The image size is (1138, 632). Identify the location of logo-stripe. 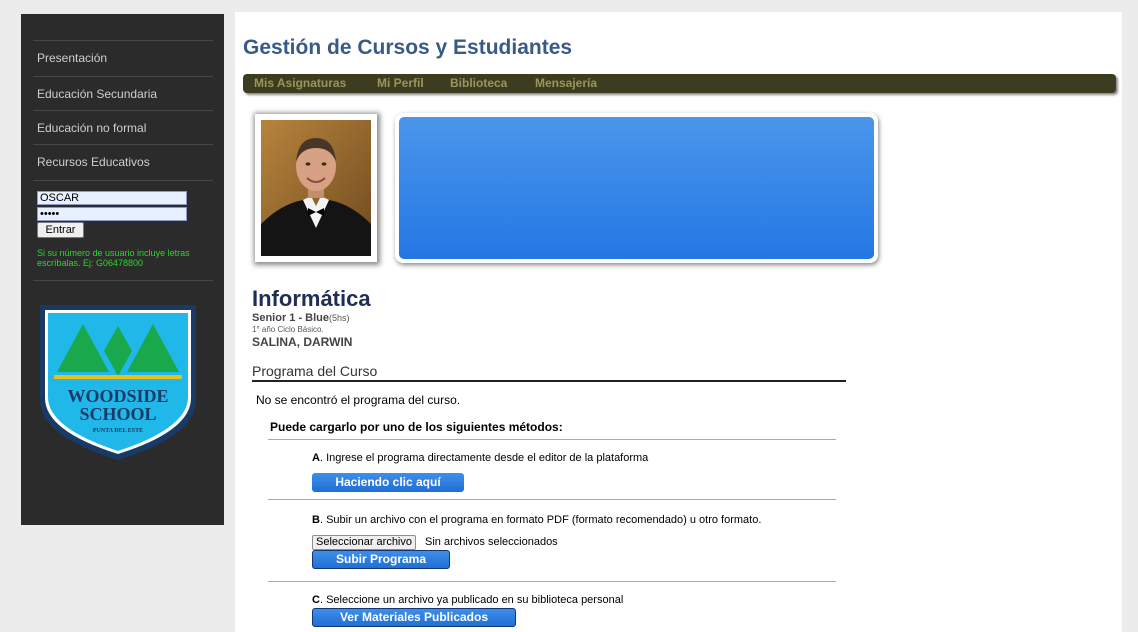
(118, 377).